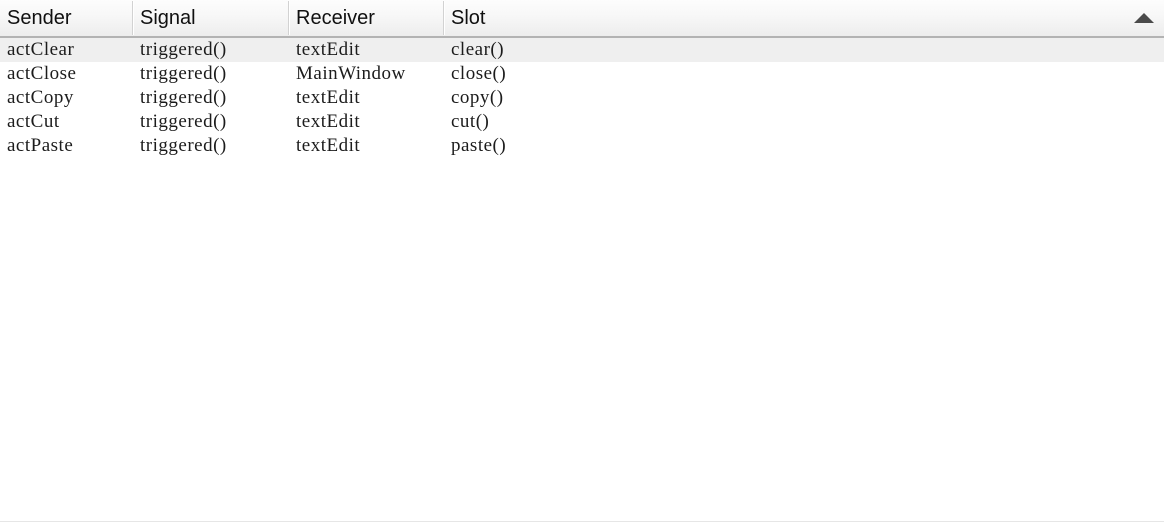 Image resolution: width=1164 pixels, height=522 pixels. What do you see at coordinates (804, 98) in the screenshot?
I see `cell-slot: copy()` at bounding box center [804, 98].